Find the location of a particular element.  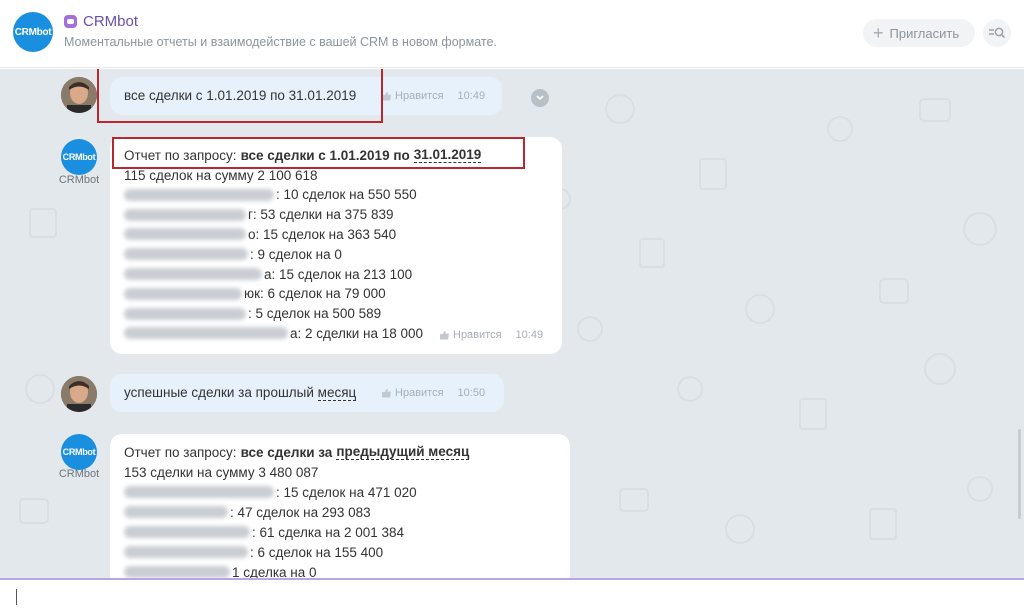

report-row: : 61 сделка на 2 001 384 is located at coordinates (264, 532).